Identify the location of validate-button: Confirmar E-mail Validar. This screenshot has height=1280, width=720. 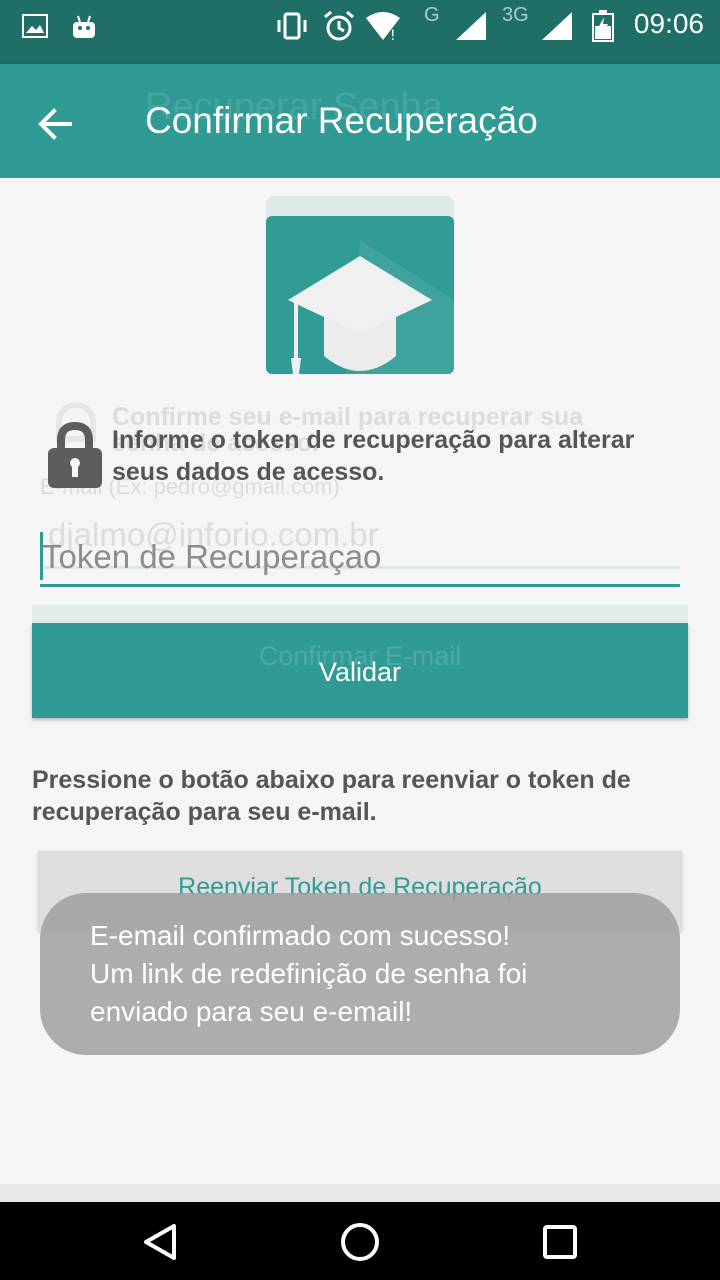
(360, 670).